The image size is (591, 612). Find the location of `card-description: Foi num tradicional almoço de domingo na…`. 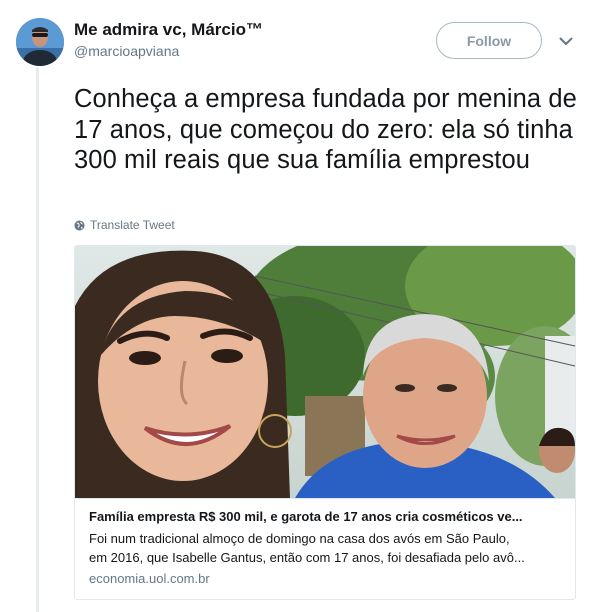

card-description: Foi num tradicional almoço de domingo na… is located at coordinates (325, 548).